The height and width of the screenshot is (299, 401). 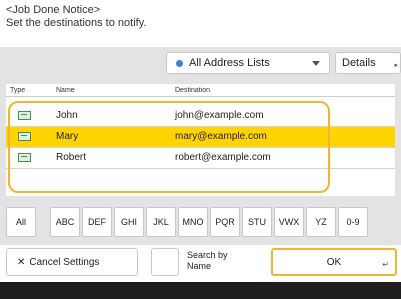 I want to click on table-header: Type Name Destination, so click(x=200, y=90).